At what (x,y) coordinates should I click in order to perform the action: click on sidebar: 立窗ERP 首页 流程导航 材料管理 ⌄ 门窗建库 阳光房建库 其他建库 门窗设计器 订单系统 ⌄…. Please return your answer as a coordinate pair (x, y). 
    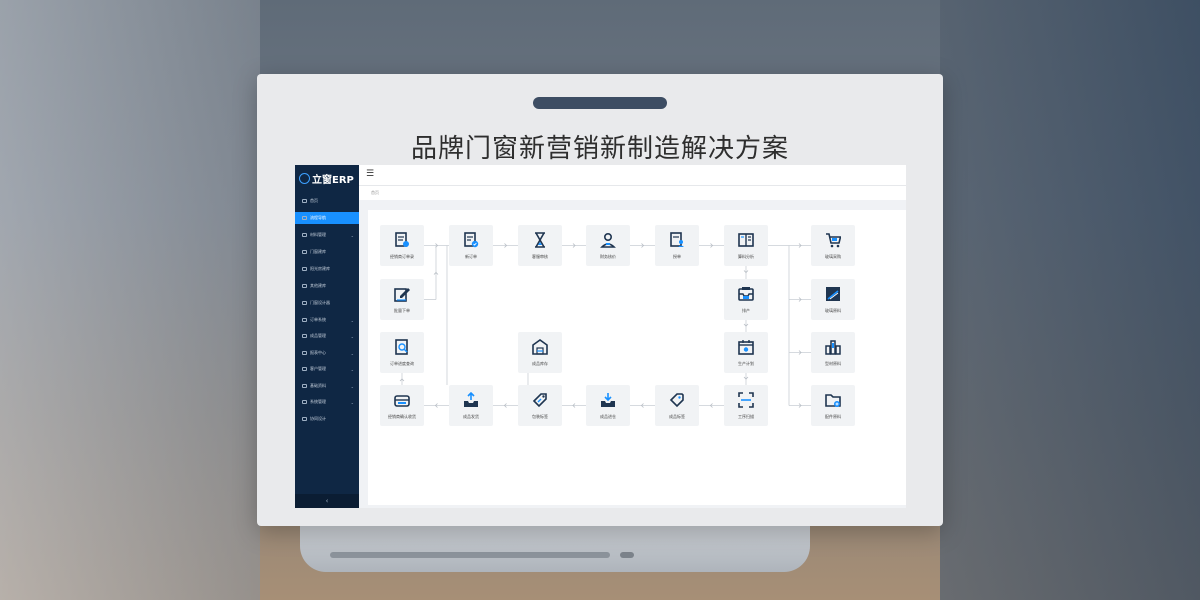
    Looking at the image, I should click on (327, 336).